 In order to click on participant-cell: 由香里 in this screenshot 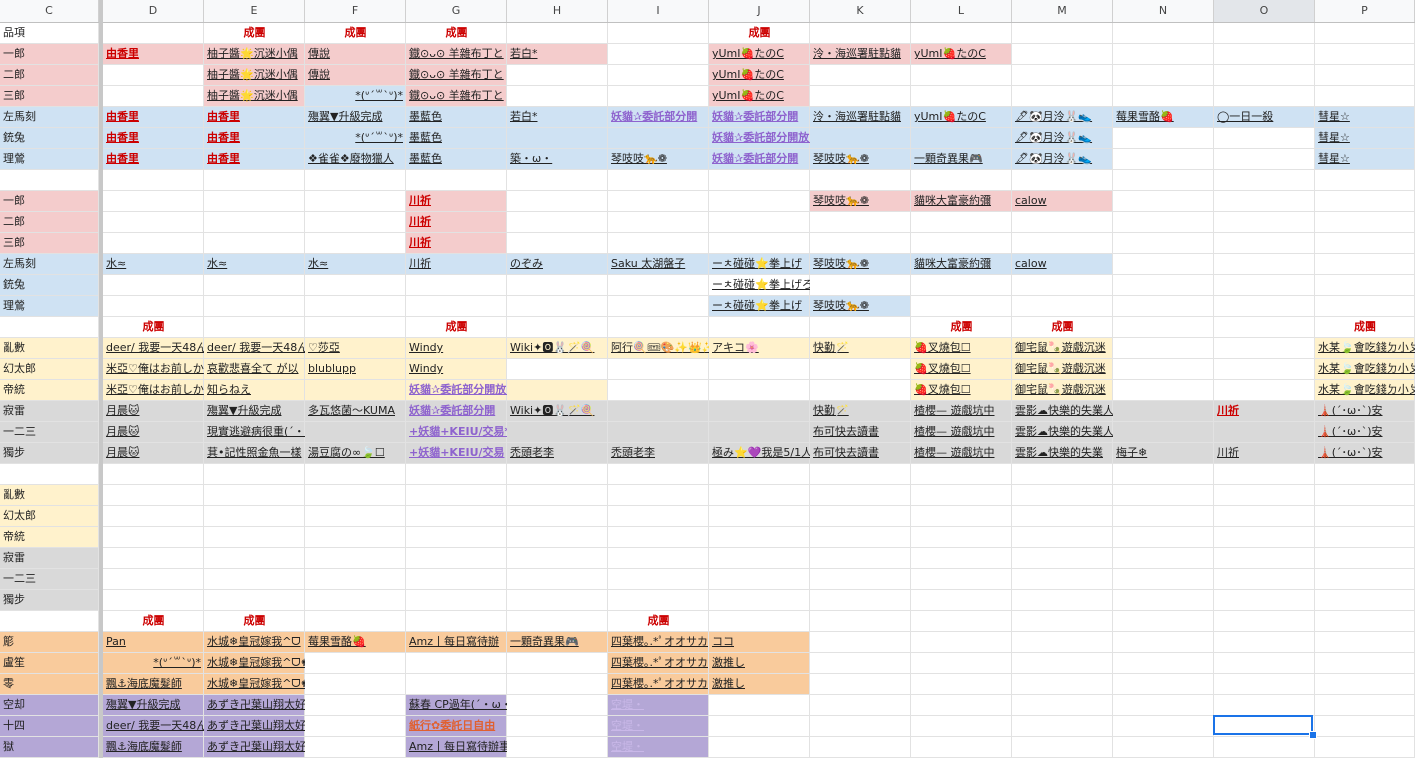, I will do `click(153, 117)`.